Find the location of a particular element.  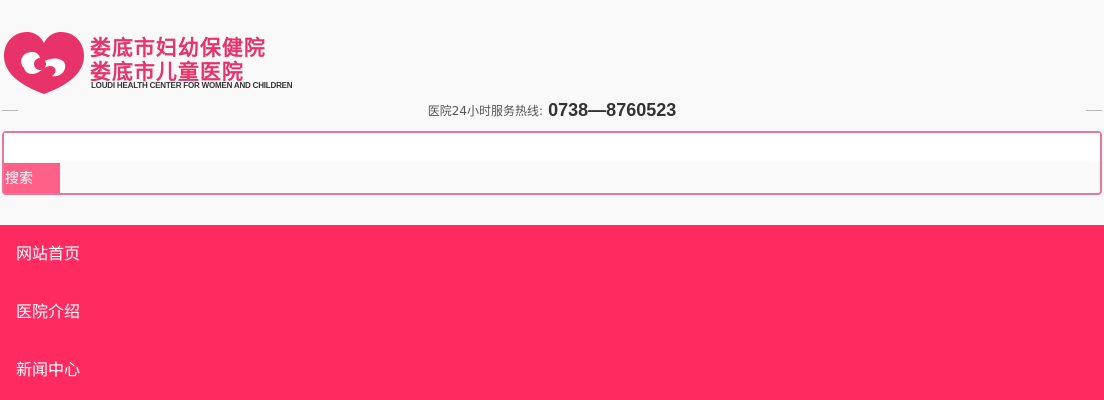

heart-logo-icon is located at coordinates (44, 63).